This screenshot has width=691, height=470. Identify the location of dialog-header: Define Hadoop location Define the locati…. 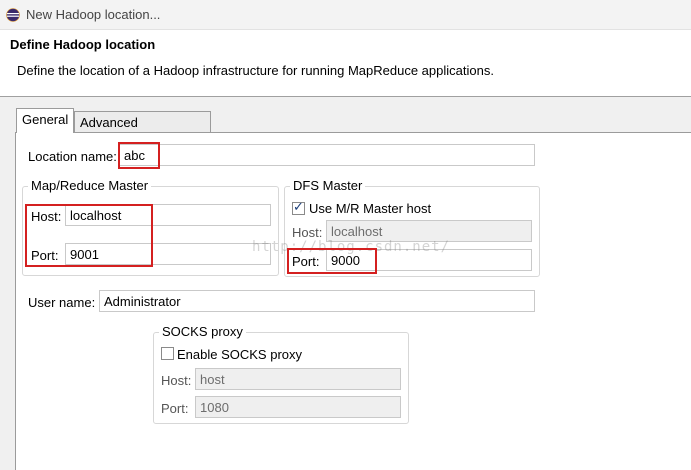
(345, 62).